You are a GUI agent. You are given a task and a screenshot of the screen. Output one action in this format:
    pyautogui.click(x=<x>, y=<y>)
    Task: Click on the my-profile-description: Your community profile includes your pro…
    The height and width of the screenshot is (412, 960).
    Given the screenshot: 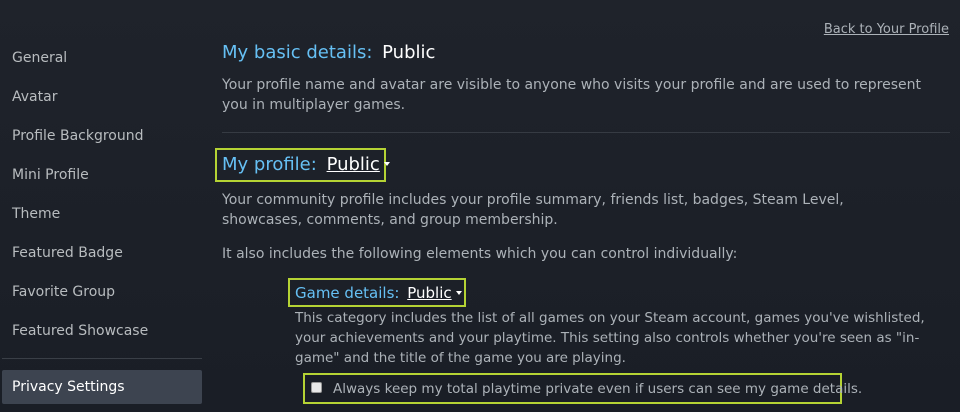 What is the action you would take?
    pyautogui.click(x=533, y=210)
    